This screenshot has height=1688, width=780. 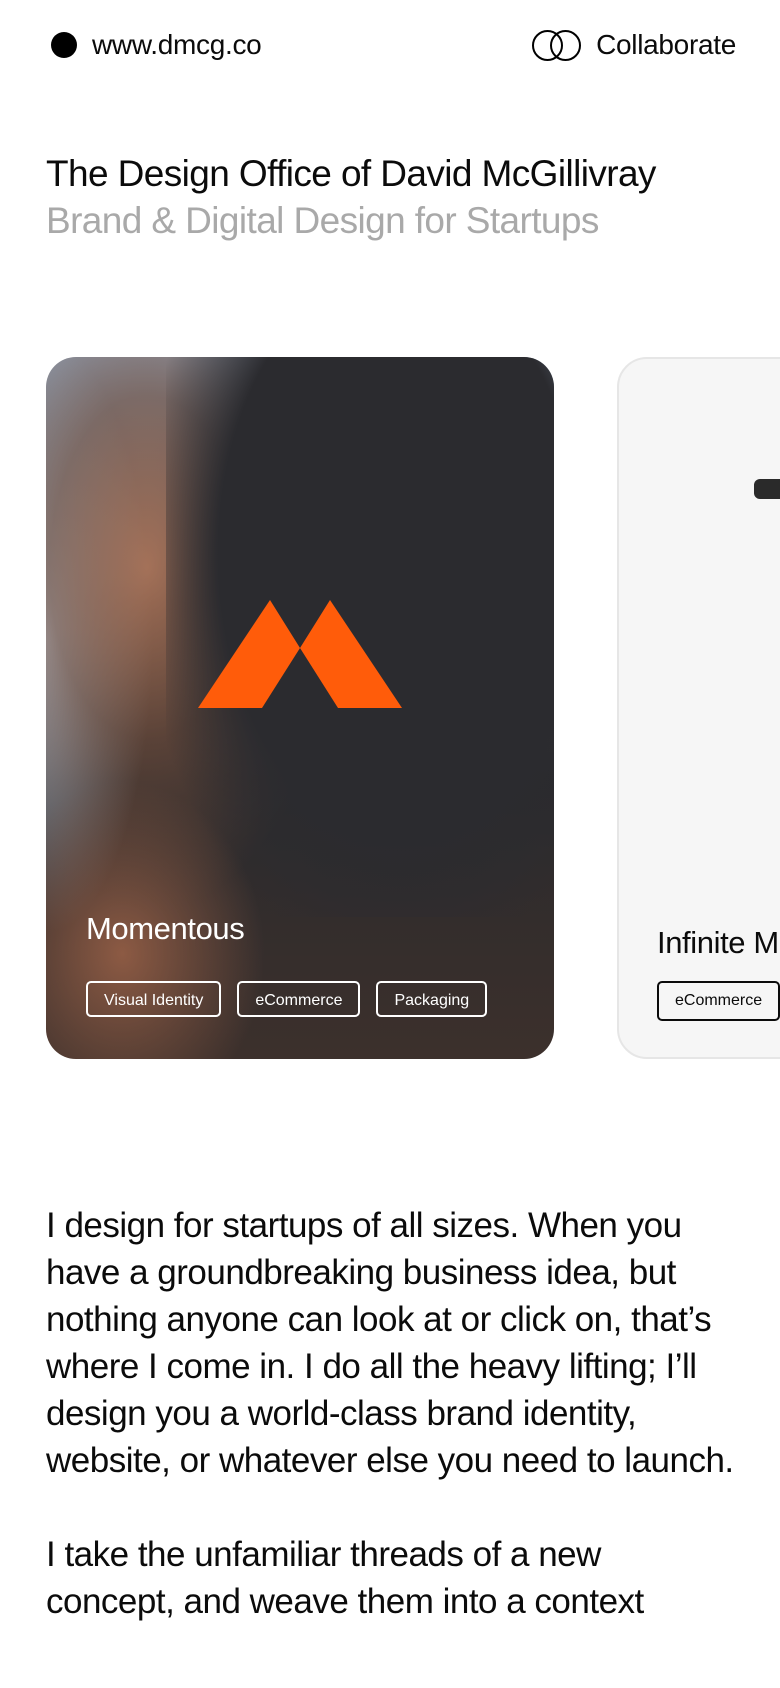 I want to click on collaborate-link: Collaborate, so click(x=634, y=45).